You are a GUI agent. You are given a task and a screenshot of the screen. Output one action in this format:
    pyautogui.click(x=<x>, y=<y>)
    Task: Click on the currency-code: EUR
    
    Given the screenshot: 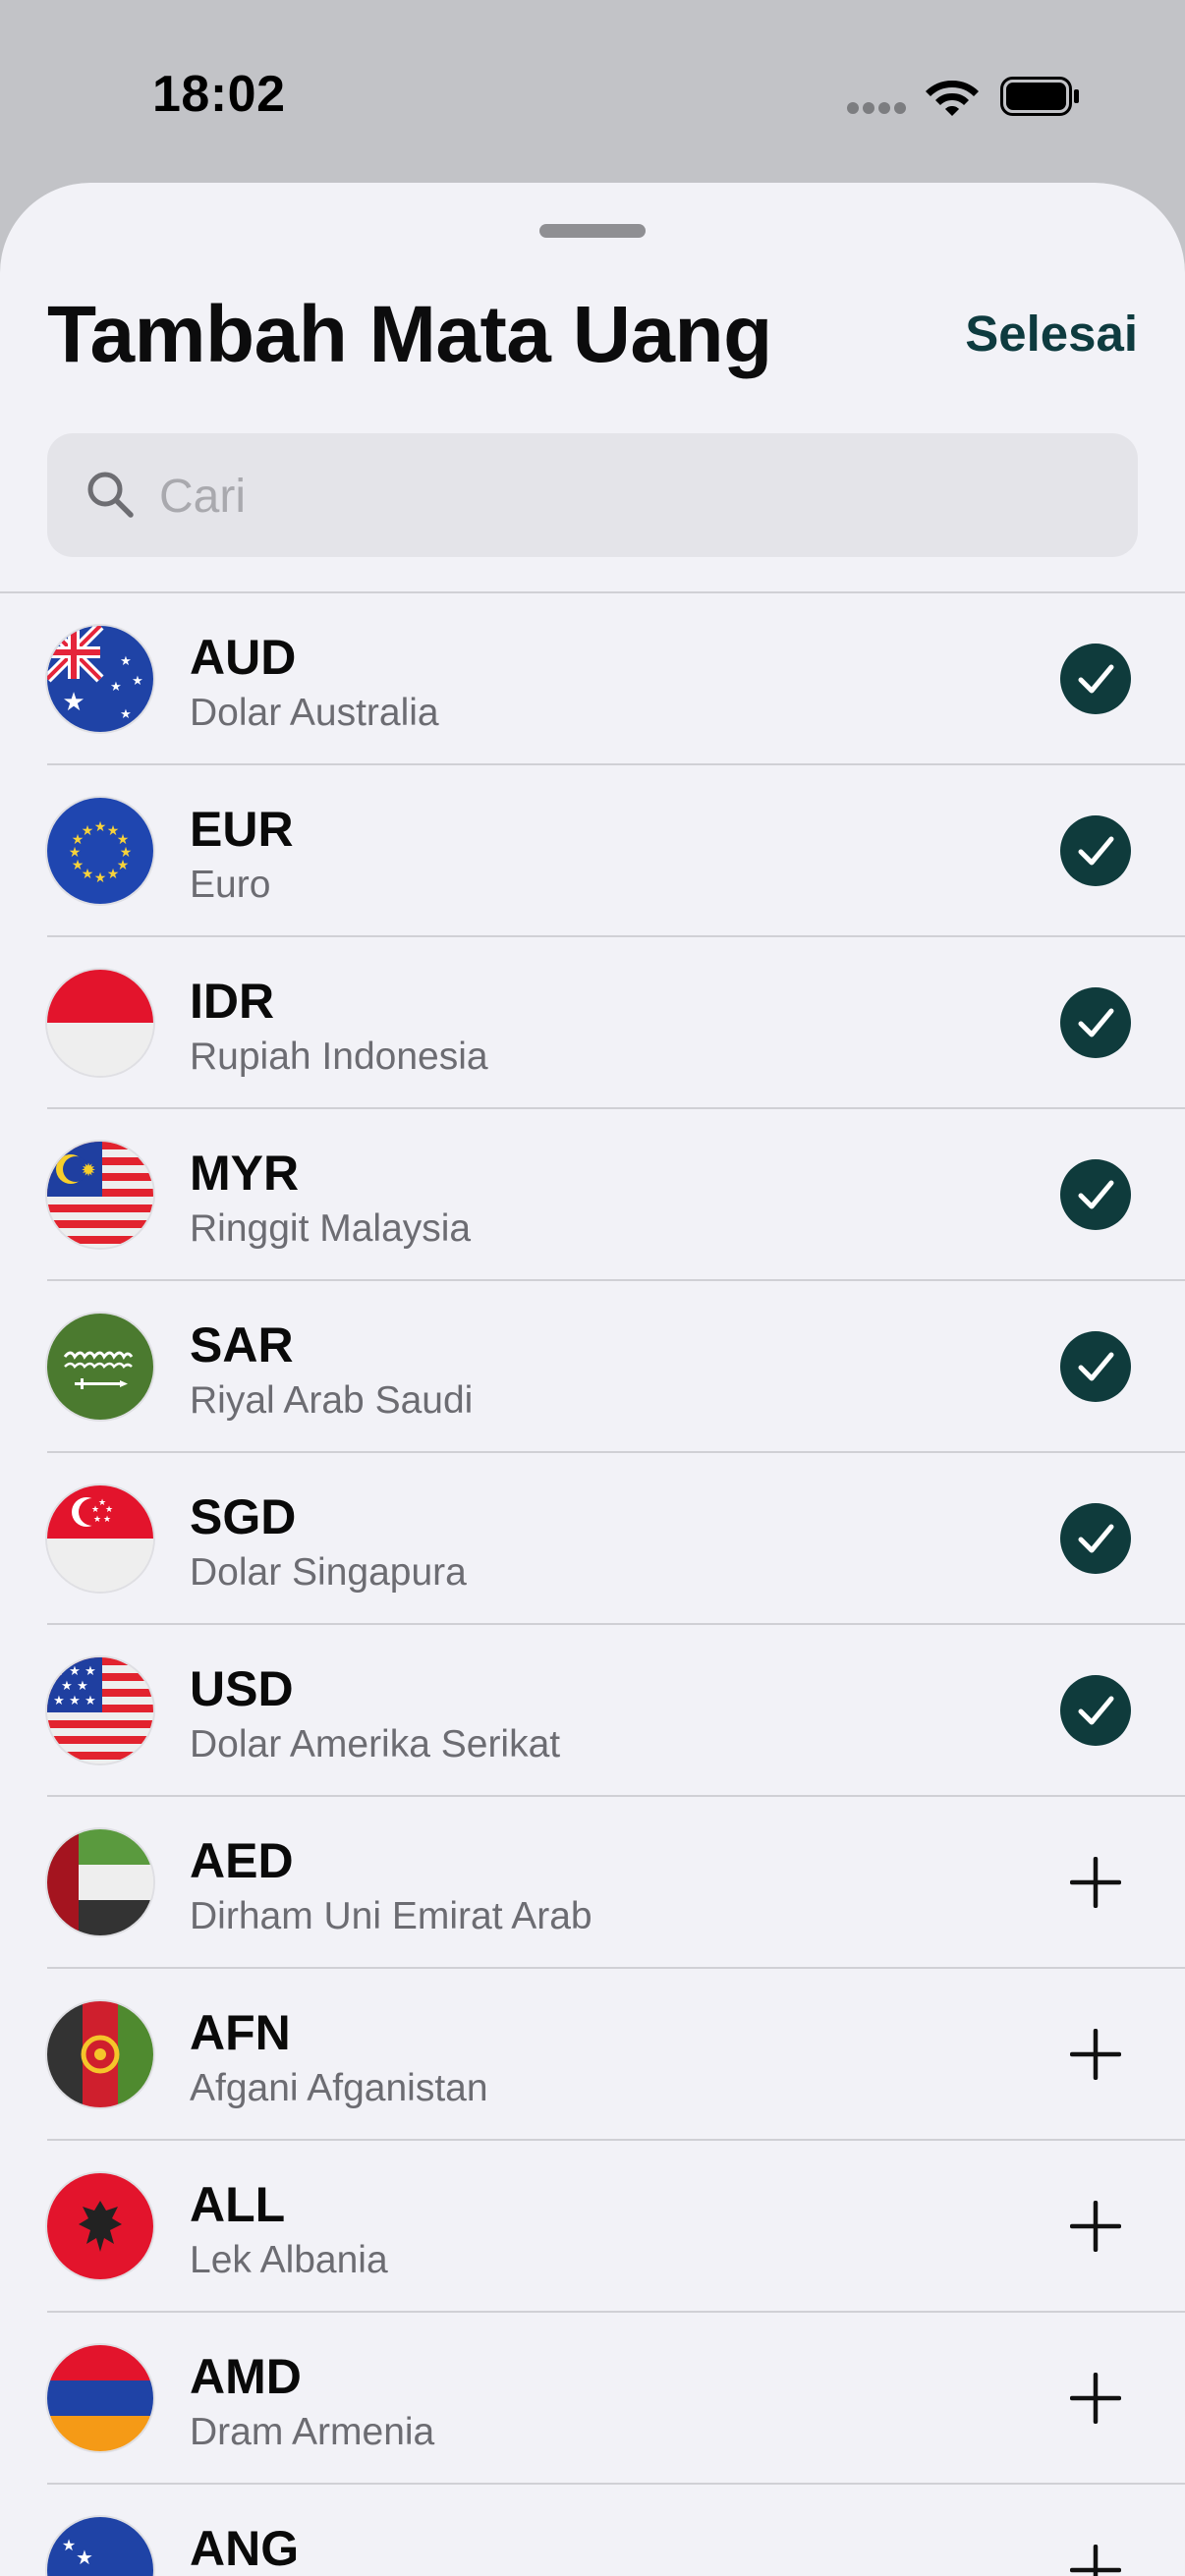 What is the action you would take?
    pyautogui.click(x=242, y=829)
    